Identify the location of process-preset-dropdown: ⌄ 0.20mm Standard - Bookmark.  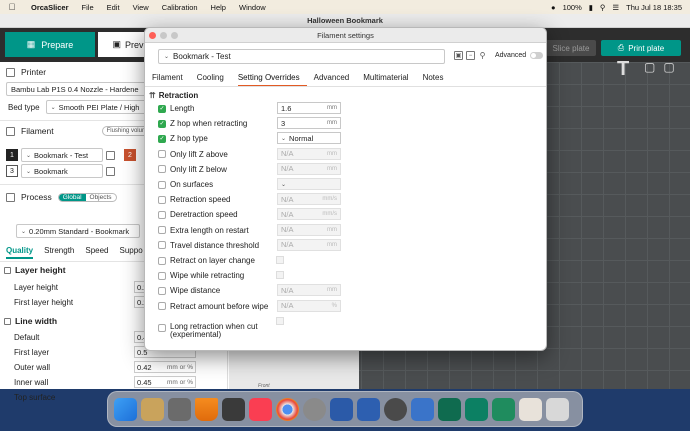
(78, 231).